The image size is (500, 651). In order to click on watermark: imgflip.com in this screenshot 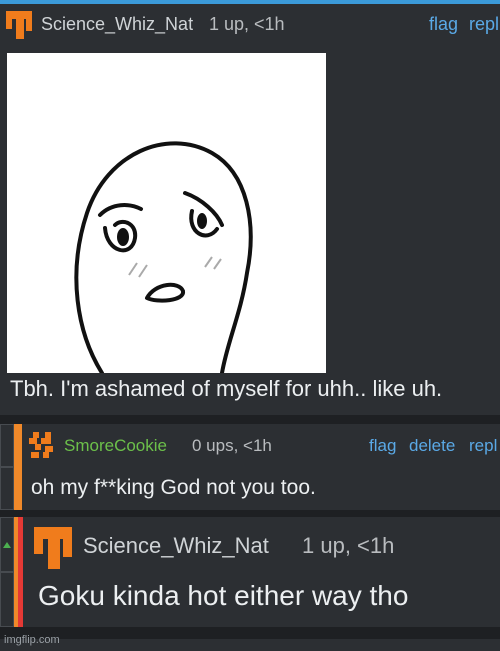, I will do `click(32, 640)`.